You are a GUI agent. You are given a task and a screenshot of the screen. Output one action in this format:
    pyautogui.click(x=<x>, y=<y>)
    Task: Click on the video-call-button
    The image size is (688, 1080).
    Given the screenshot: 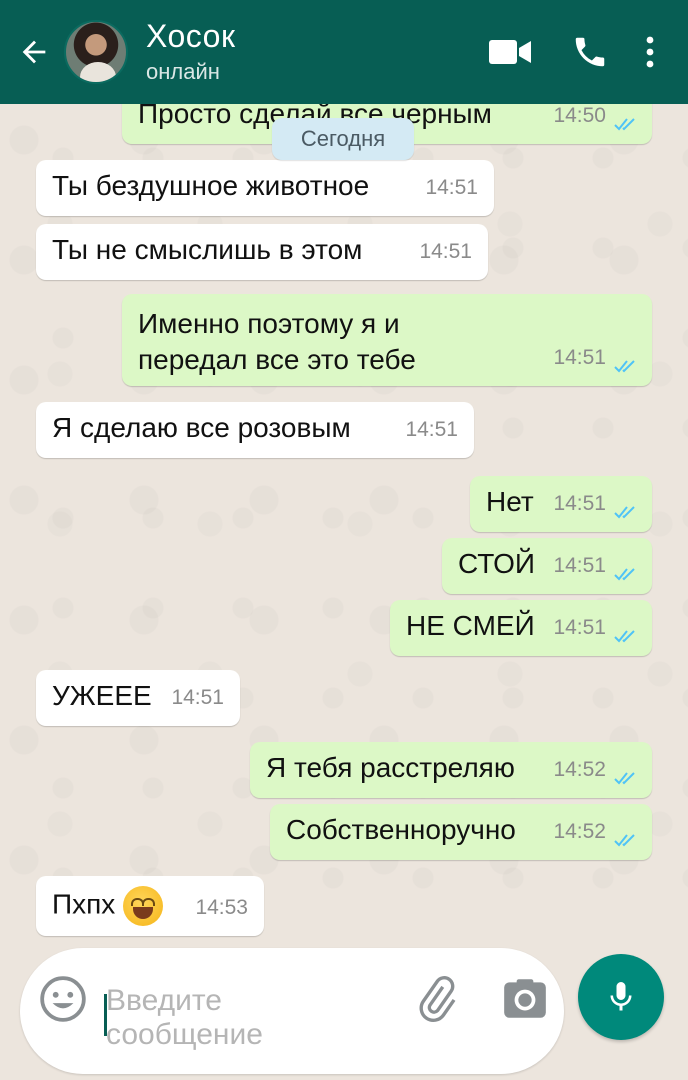 What is the action you would take?
    pyautogui.click(x=510, y=52)
    